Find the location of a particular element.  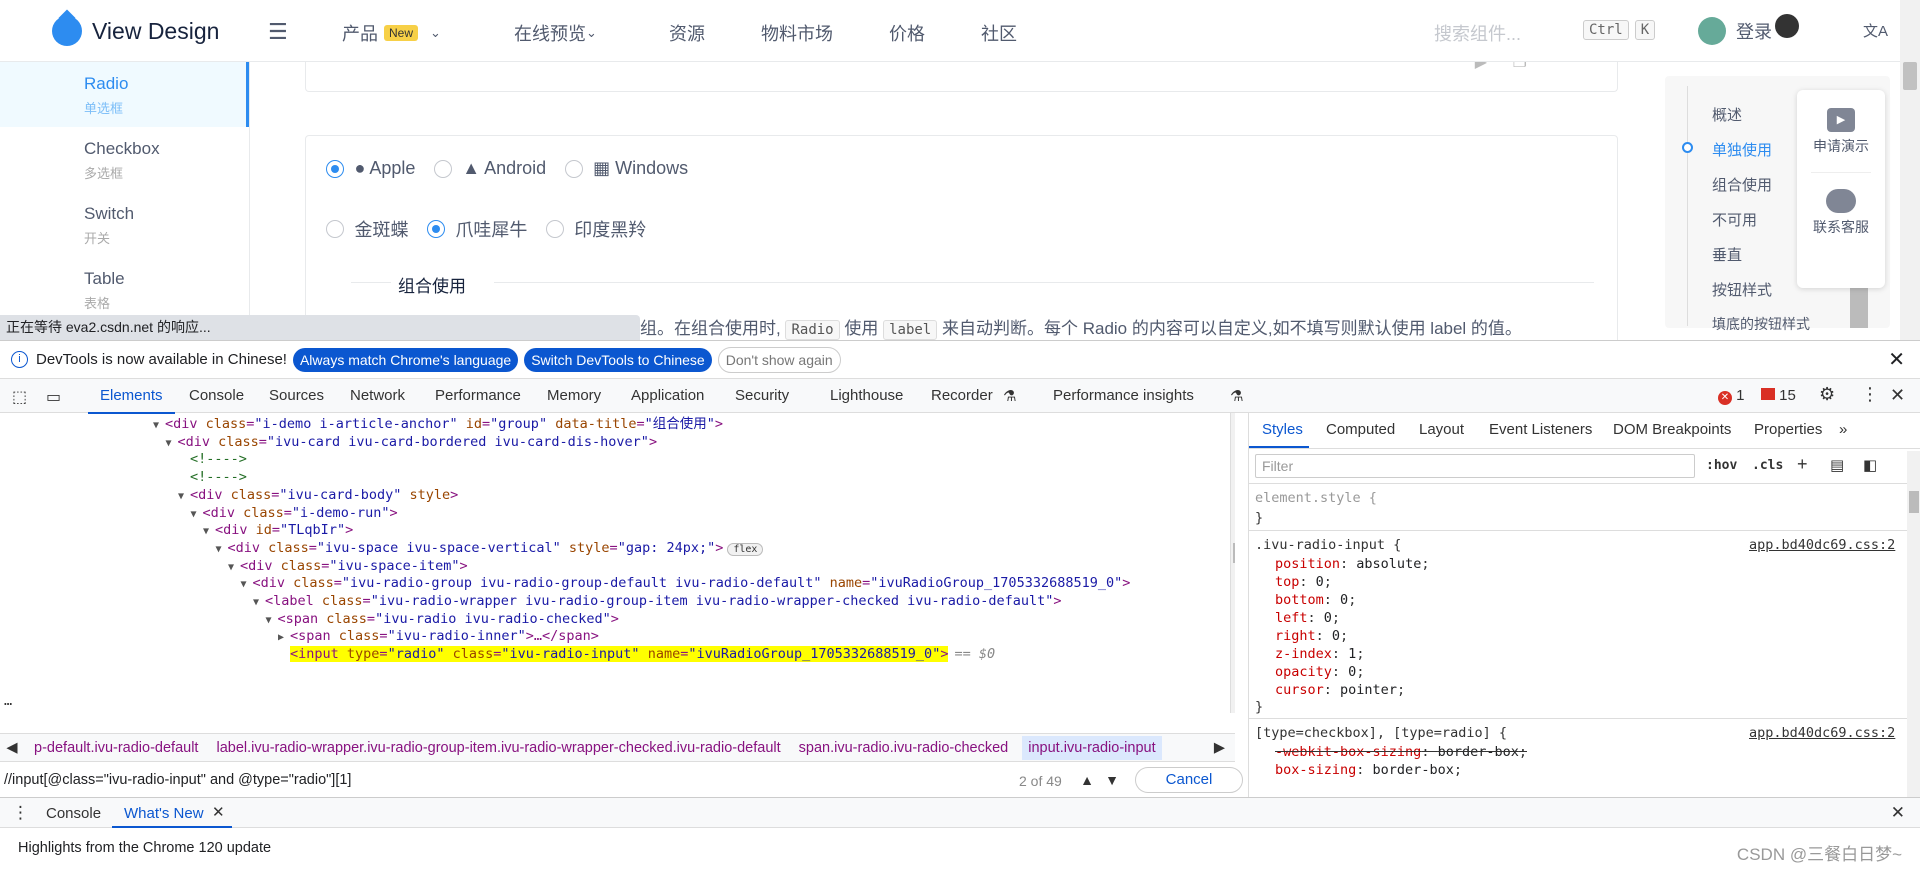

plus-icon: + is located at coordinates (1802, 464).